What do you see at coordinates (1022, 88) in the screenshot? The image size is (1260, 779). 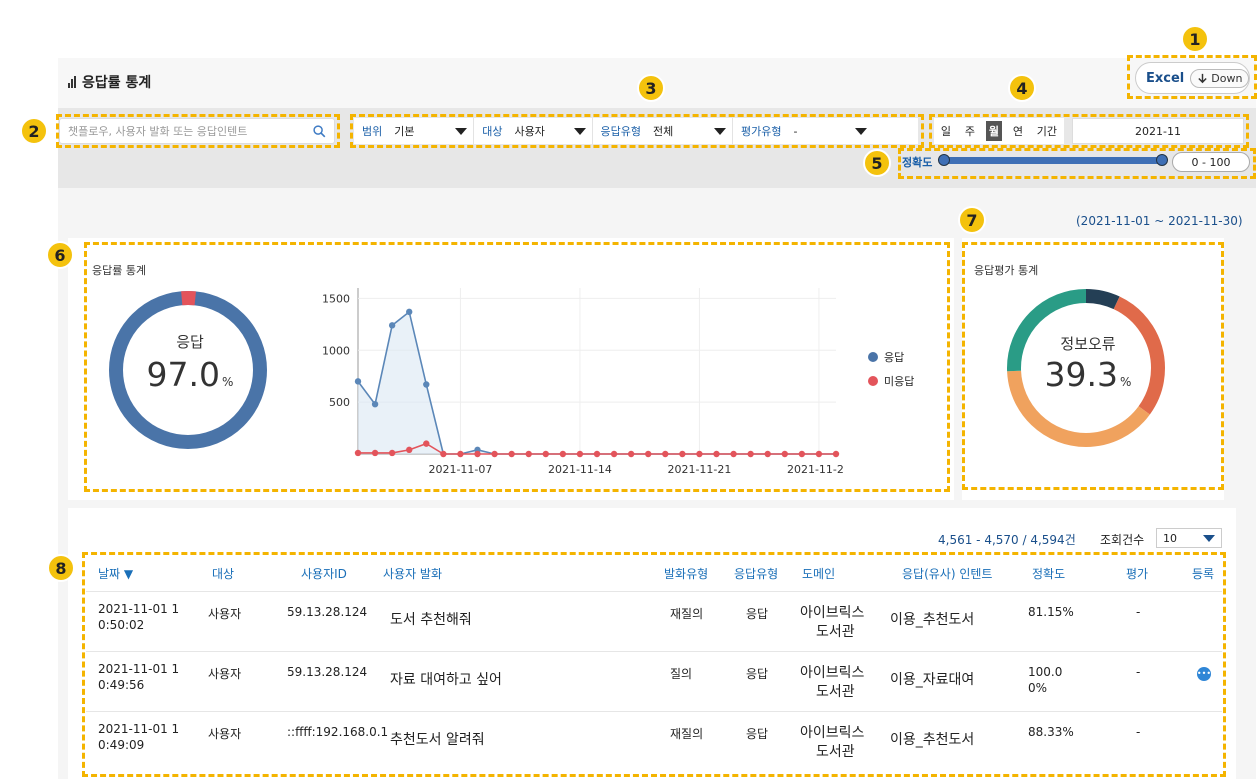 I see `badge-4: 4` at bounding box center [1022, 88].